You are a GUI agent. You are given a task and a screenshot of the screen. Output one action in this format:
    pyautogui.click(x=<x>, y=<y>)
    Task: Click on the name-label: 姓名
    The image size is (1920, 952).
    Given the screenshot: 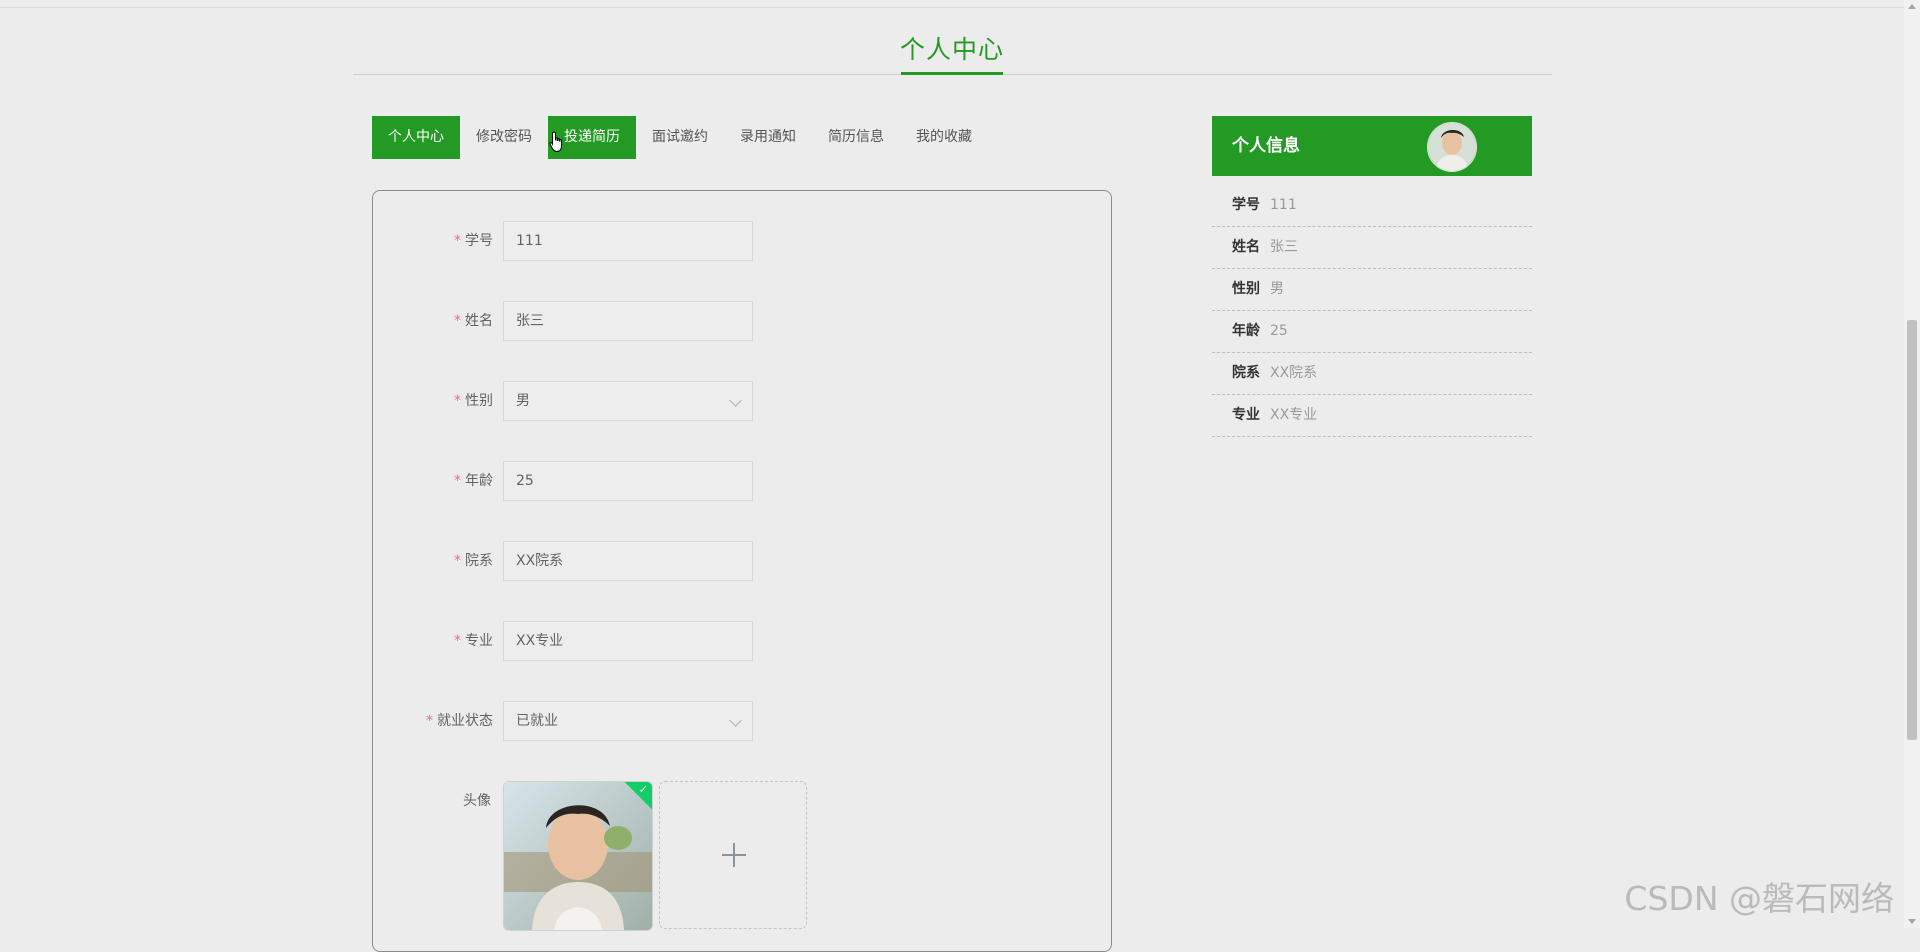 What is the action you would take?
    pyautogui.click(x=479, y=321)
    